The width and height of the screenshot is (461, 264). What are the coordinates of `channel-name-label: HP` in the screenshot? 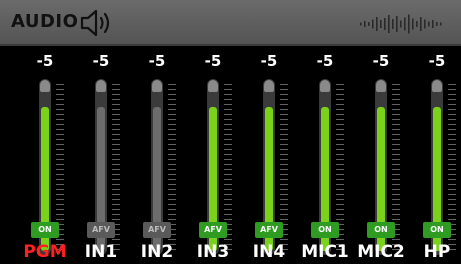 It's located at (437, 252).